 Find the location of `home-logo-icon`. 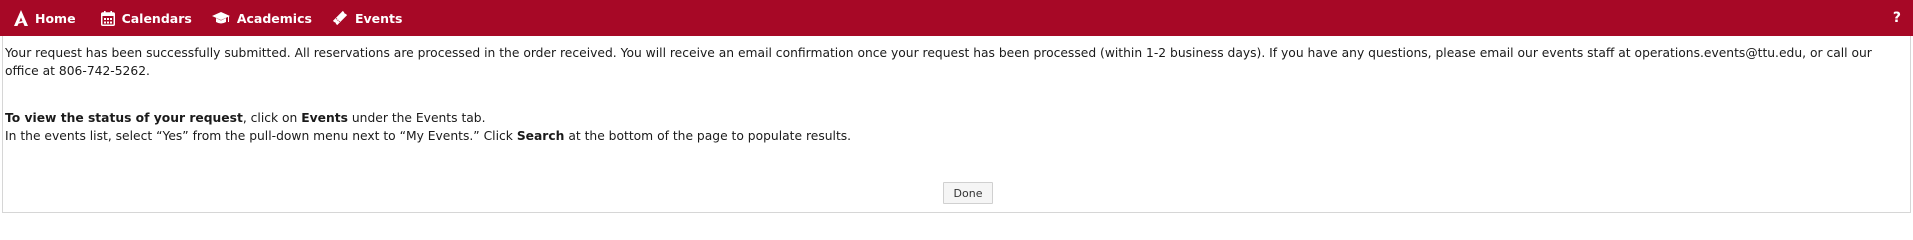

home-logo-icon is located at coordinates (21, 18).